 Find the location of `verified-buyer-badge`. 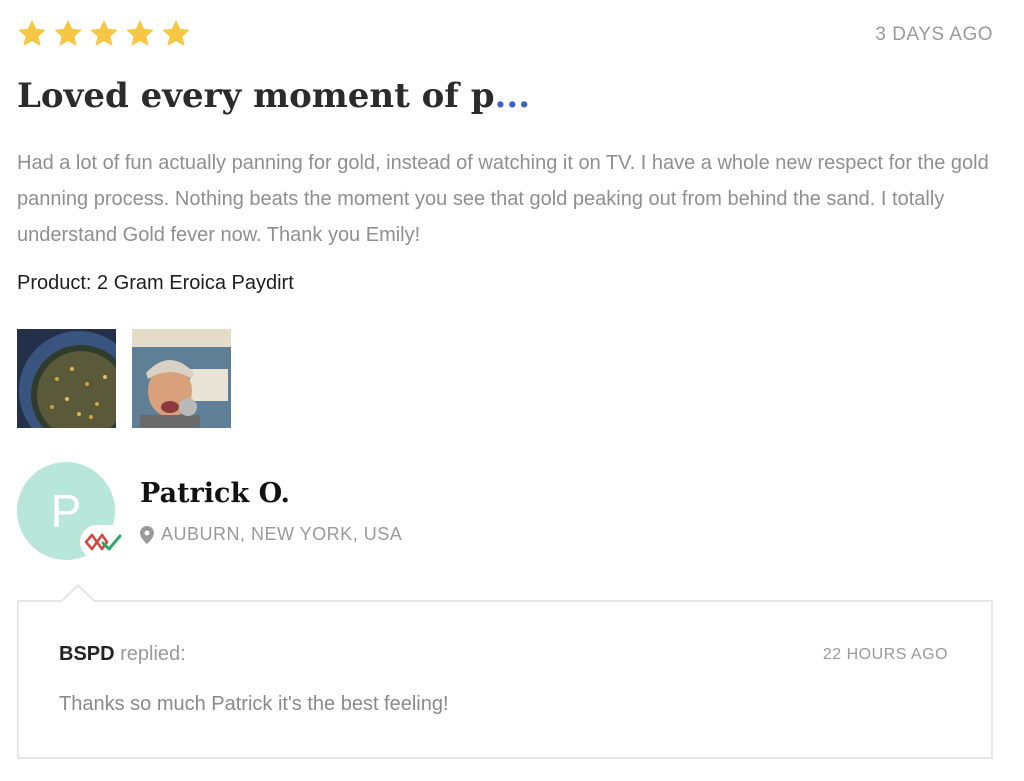

verified-buyer-badge is located at coordinates (103, 542).